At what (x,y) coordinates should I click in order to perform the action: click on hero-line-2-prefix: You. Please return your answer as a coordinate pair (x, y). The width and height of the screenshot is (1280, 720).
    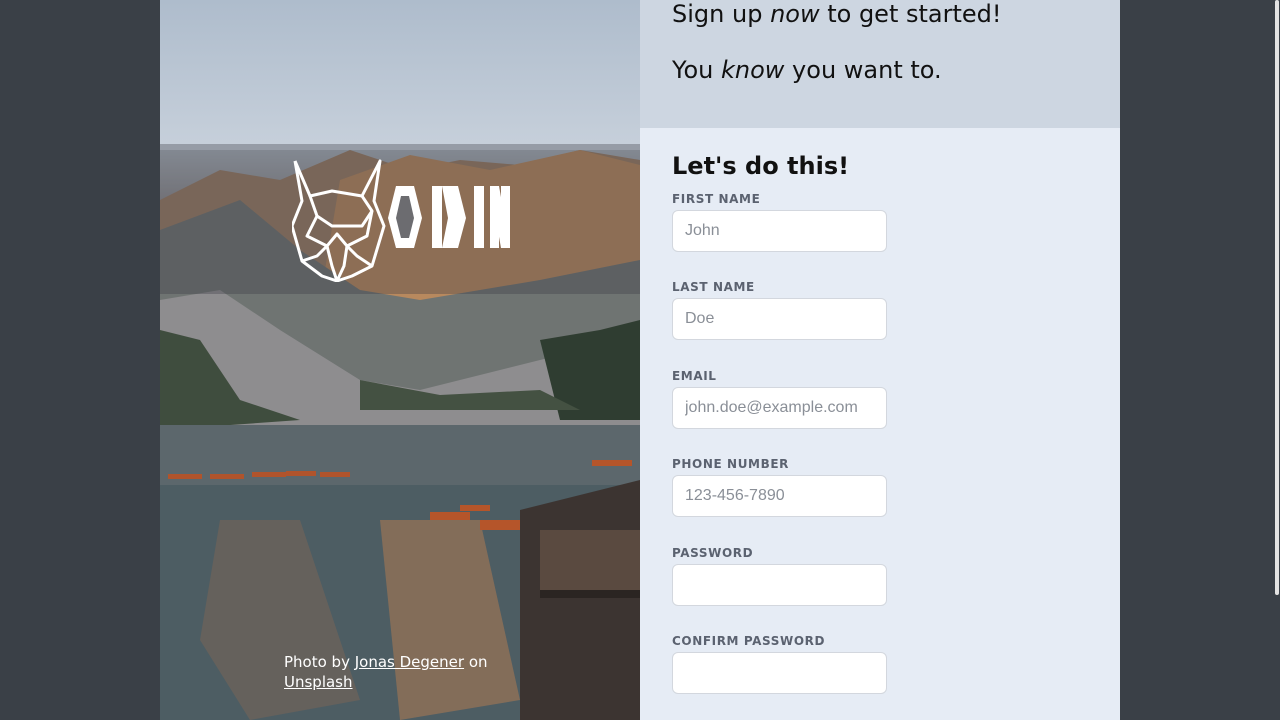
    Looking at the image, I should click on (696, 70).